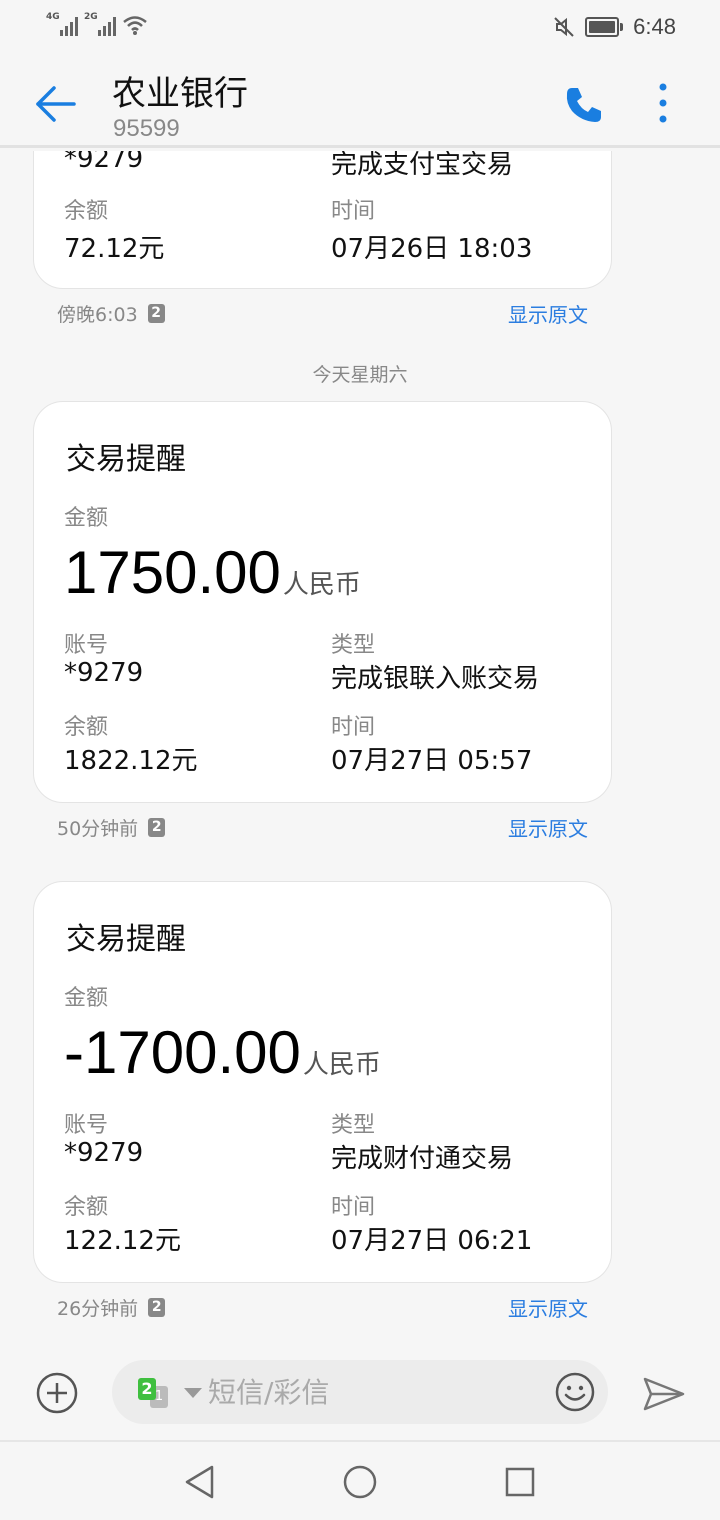 The width and height of the screenshot is (720, 1520). I want to click on sim-active-badge: 2, so click(147, 1389).